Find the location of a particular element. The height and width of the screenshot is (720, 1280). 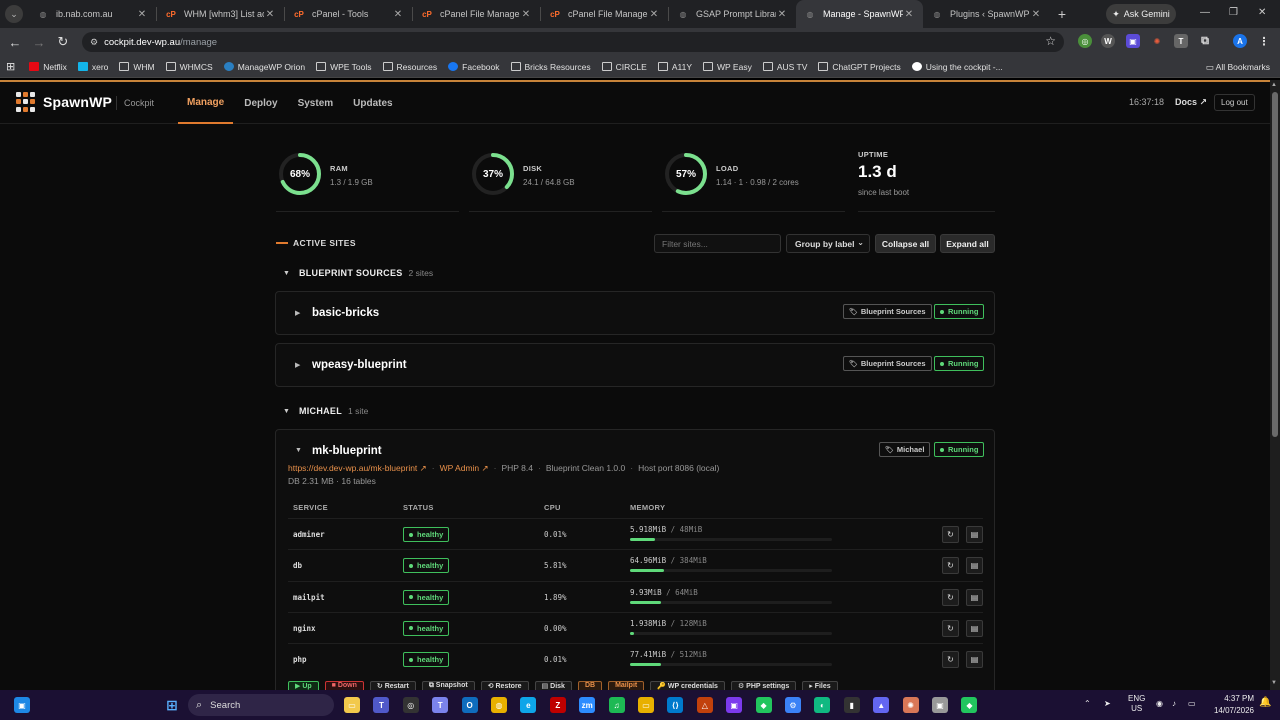

nav-system: System is located at coordinates (316, 103).